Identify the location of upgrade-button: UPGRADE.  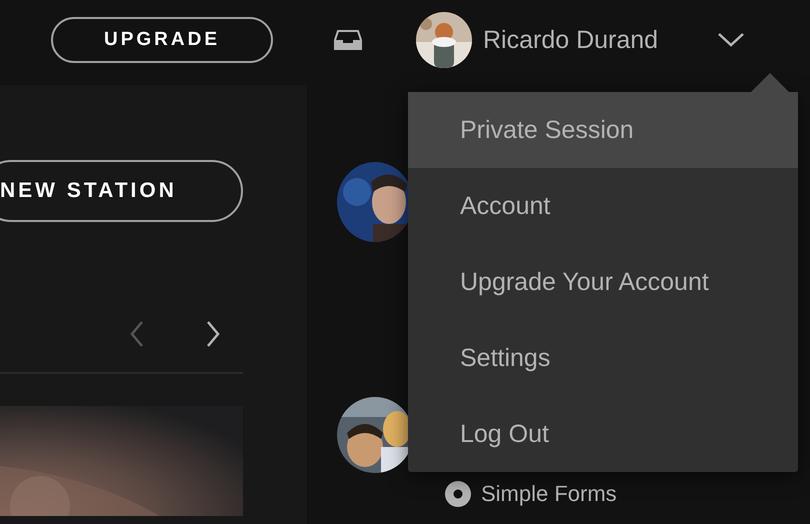
(162, 40).